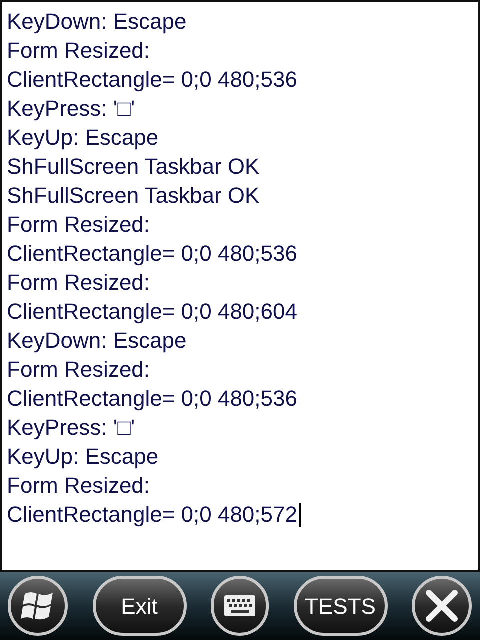 The width and height of the screenshot is (480, 640). Describe the element at coordinates (152, 312) in the screenshot. I see `log-line: ClientRectangle= 0;0 480;604` at that location.